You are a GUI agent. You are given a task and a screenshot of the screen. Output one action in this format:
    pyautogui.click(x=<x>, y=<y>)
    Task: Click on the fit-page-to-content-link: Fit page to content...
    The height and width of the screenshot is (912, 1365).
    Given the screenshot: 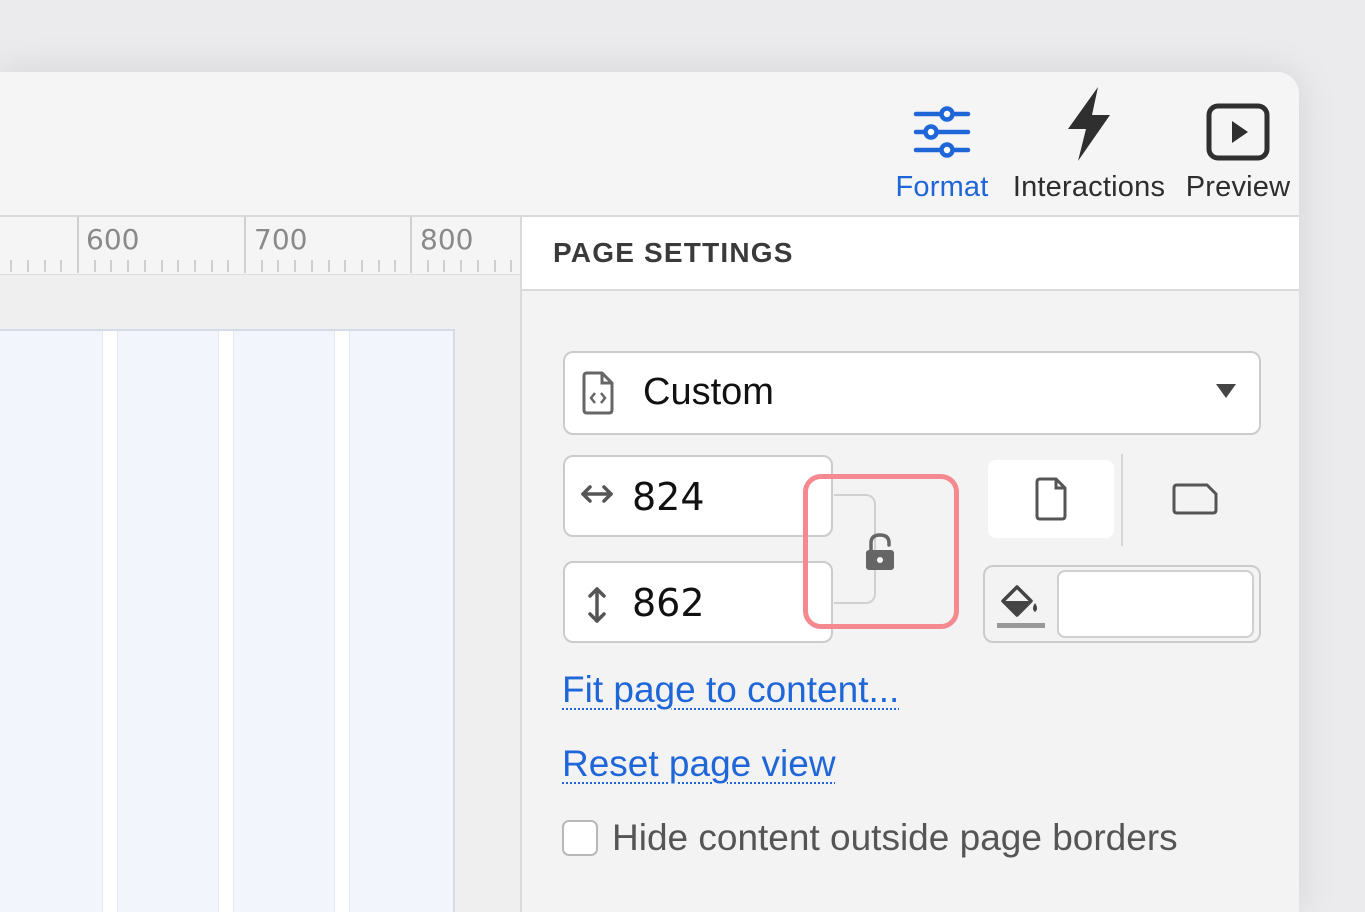 What is the action you would take?
    pyautogui.click(x=730, y=690)
    